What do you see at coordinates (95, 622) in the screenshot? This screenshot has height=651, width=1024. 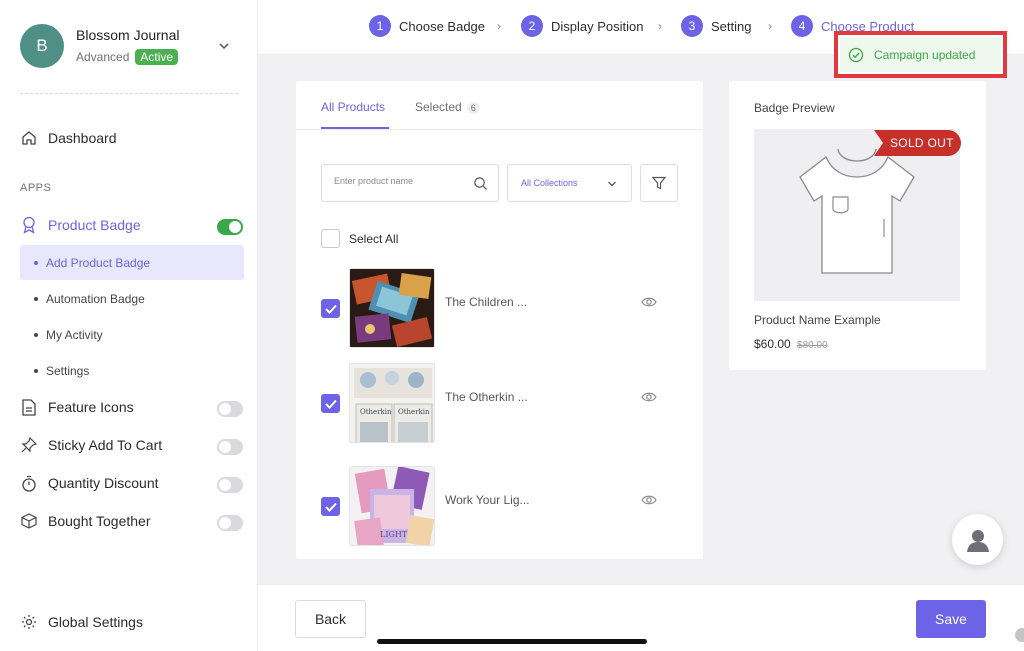 I see `sidebar-item-label: Global Settings` at bounding box center [95, 622].